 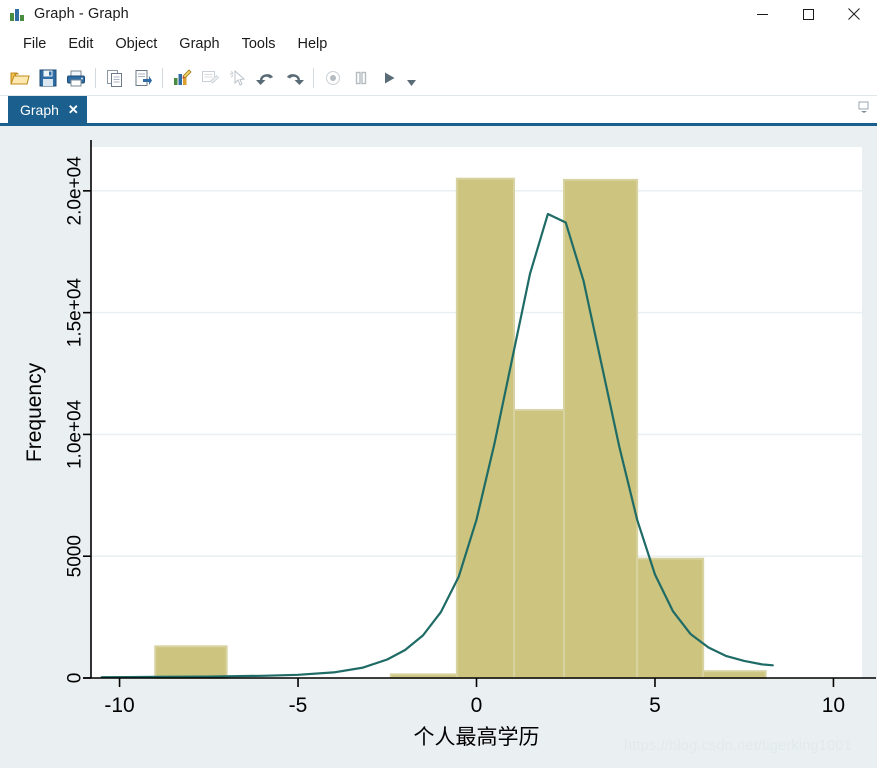 I want to click on graph-editor-icon, so click(x=182, y=78).